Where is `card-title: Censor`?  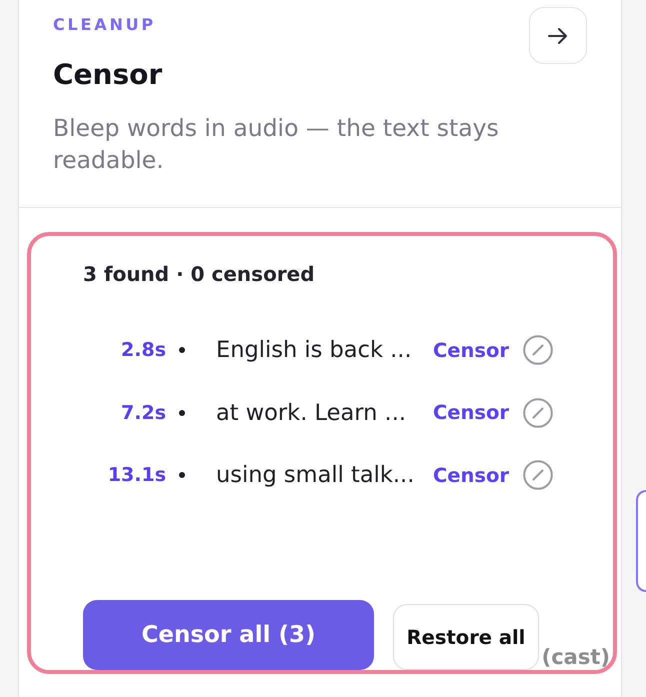
card-title: Censor is located at coordinates (107, 75).